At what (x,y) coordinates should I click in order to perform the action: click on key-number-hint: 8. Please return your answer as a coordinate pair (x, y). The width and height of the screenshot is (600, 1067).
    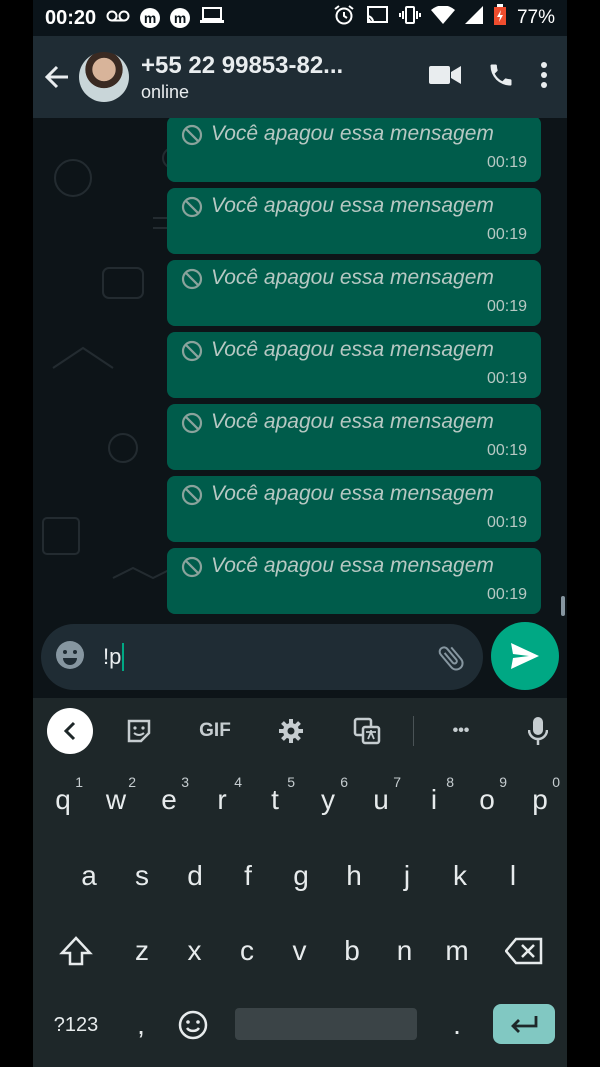
    Looking at the image, I should click on (450, 782).